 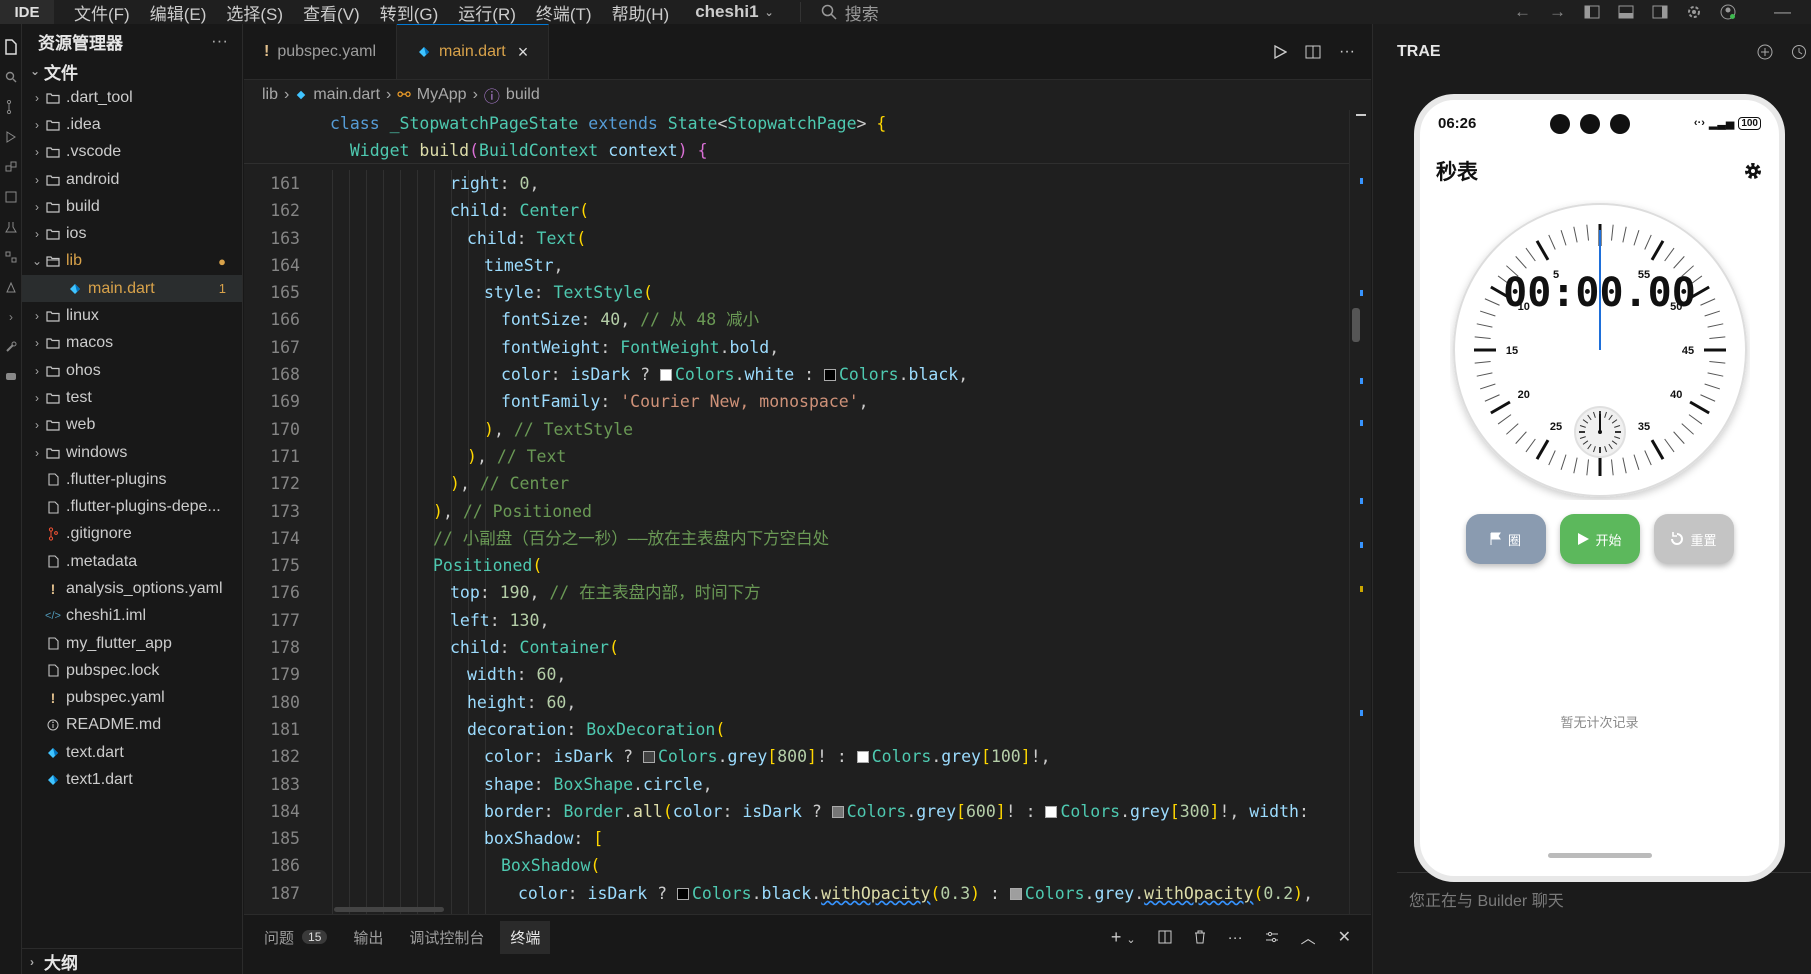 What do you see at coordinates (321, 51) in the screenshot?
I see `tab-pubspec-yaml: ! pubspec.yaml` at bounding box center [321, 51].